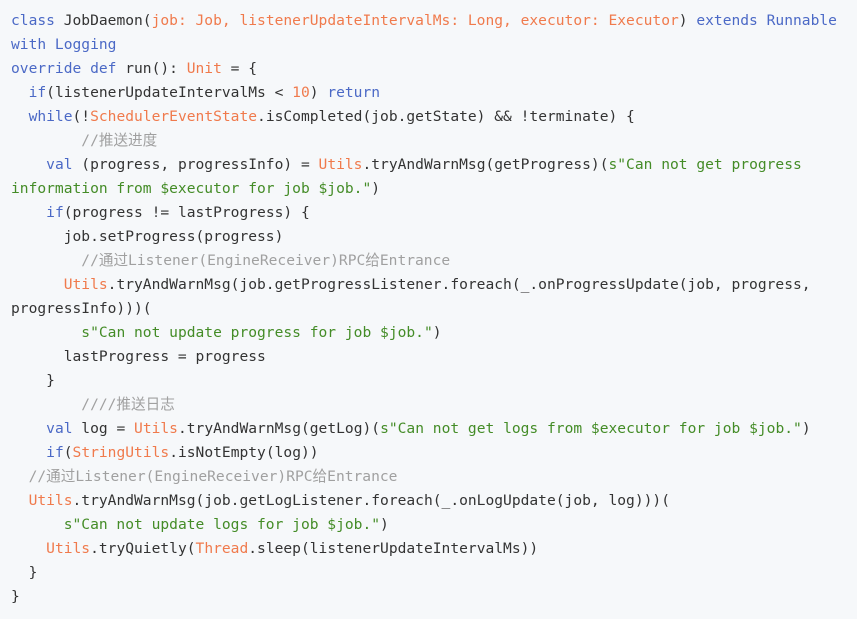 Image resolution: width=857 pixels, height=619 pixels. I want to click on number-token: 10, so click(301, 92).